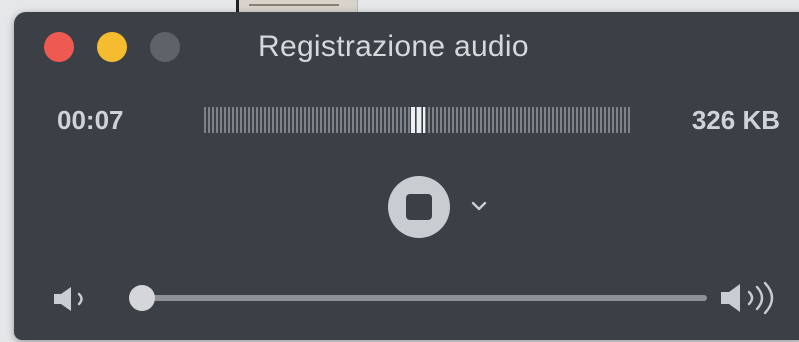  I want to click on audio-level-meter, so click(418, 120).